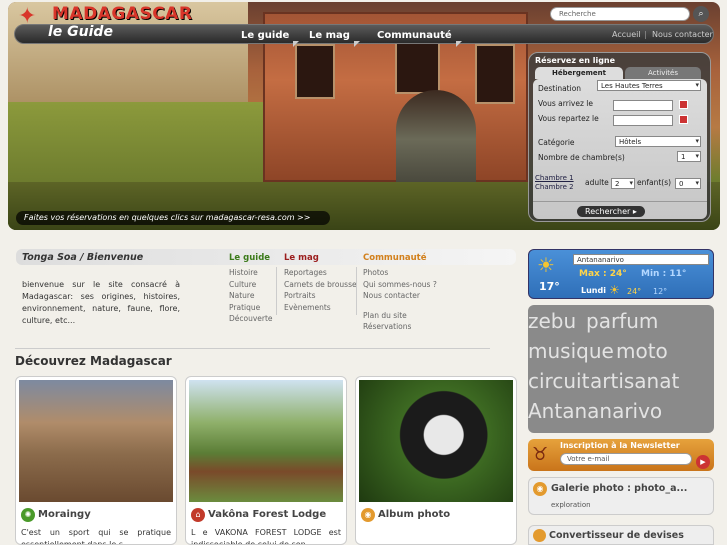 This screenshot has height=545, width=727. I want to click on star-icon: ✺, so click(28, 515).